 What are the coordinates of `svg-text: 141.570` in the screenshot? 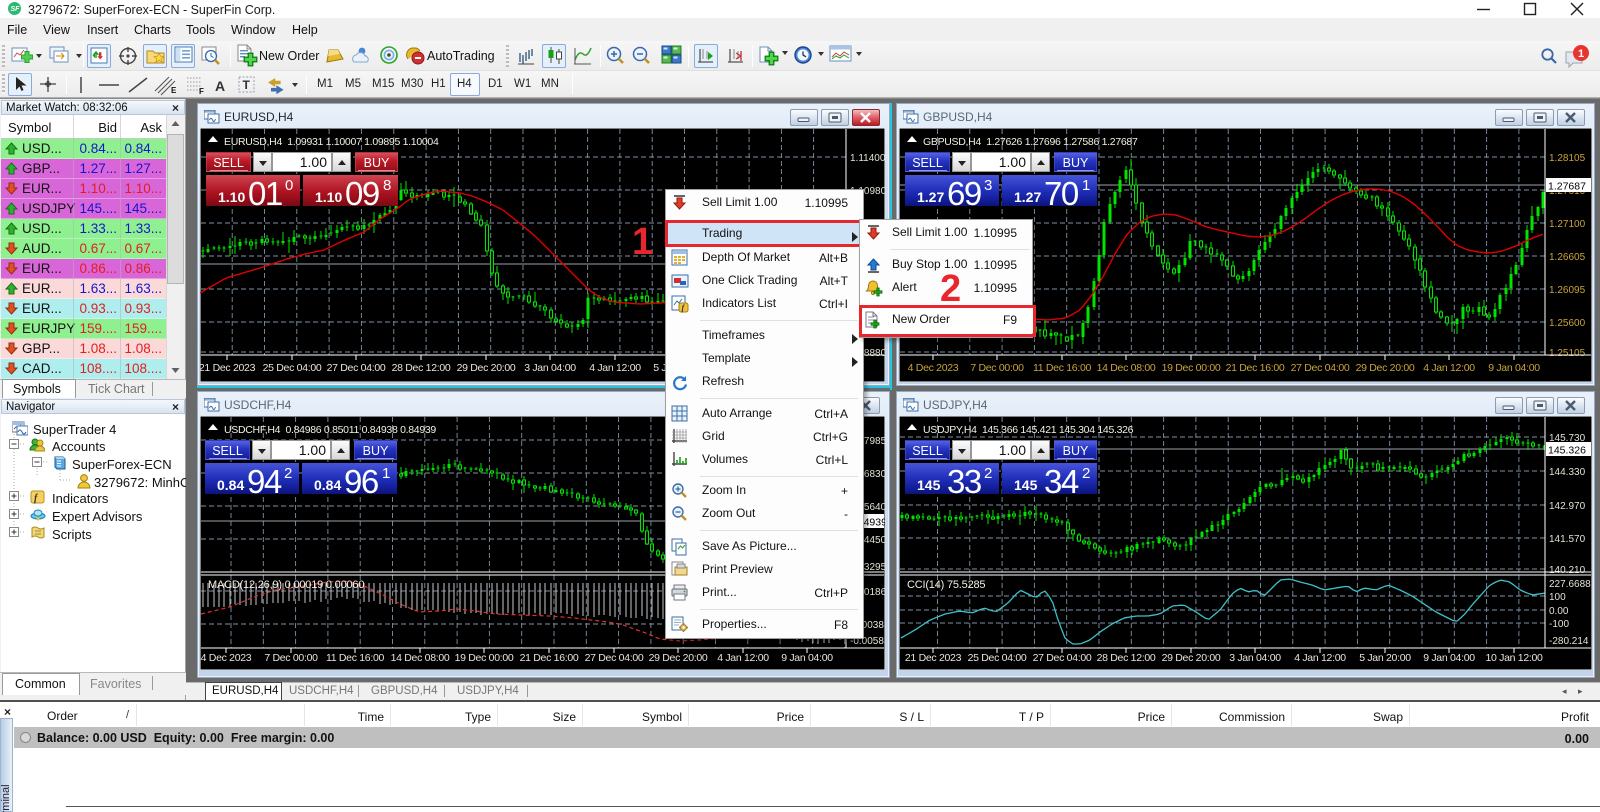 It's located at (1567, 539).